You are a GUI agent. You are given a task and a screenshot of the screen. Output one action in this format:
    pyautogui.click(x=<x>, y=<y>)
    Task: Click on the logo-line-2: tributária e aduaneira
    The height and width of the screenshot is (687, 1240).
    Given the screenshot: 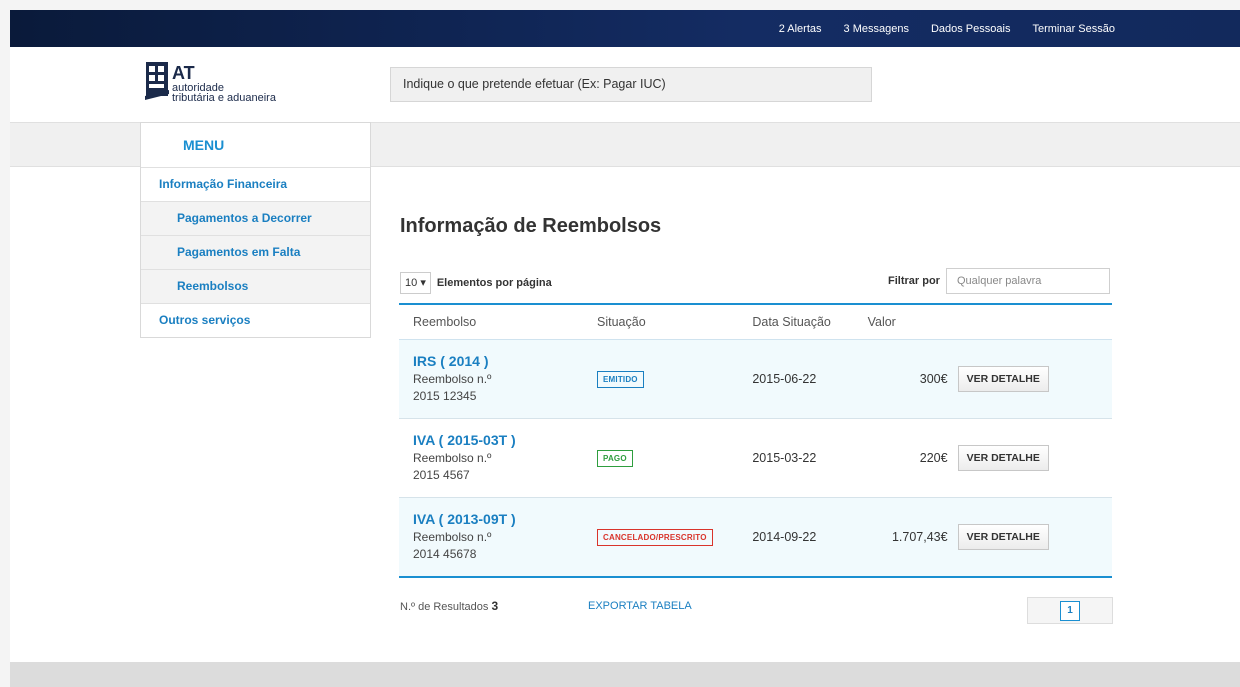 What is the action you would take?
    pyautogui.click(x=224, y=98)
    